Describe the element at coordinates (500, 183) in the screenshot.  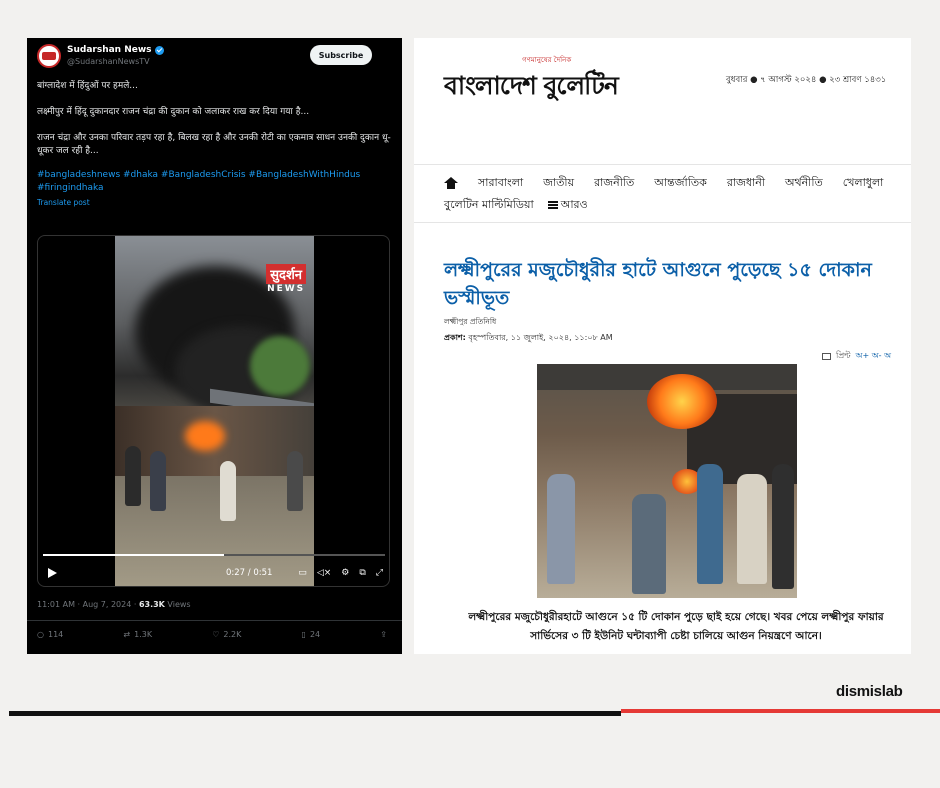
I see `nav-item: সারাবাংলা` at that location.